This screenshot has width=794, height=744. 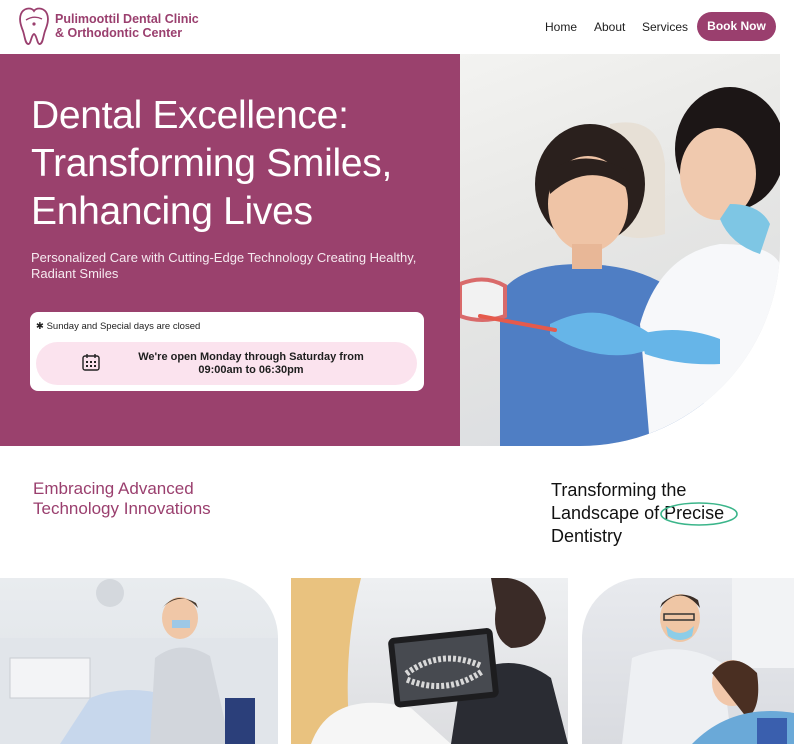 I want to click on landscape-heading-line2: Landscape of Precise, so click(x=644, y=514).